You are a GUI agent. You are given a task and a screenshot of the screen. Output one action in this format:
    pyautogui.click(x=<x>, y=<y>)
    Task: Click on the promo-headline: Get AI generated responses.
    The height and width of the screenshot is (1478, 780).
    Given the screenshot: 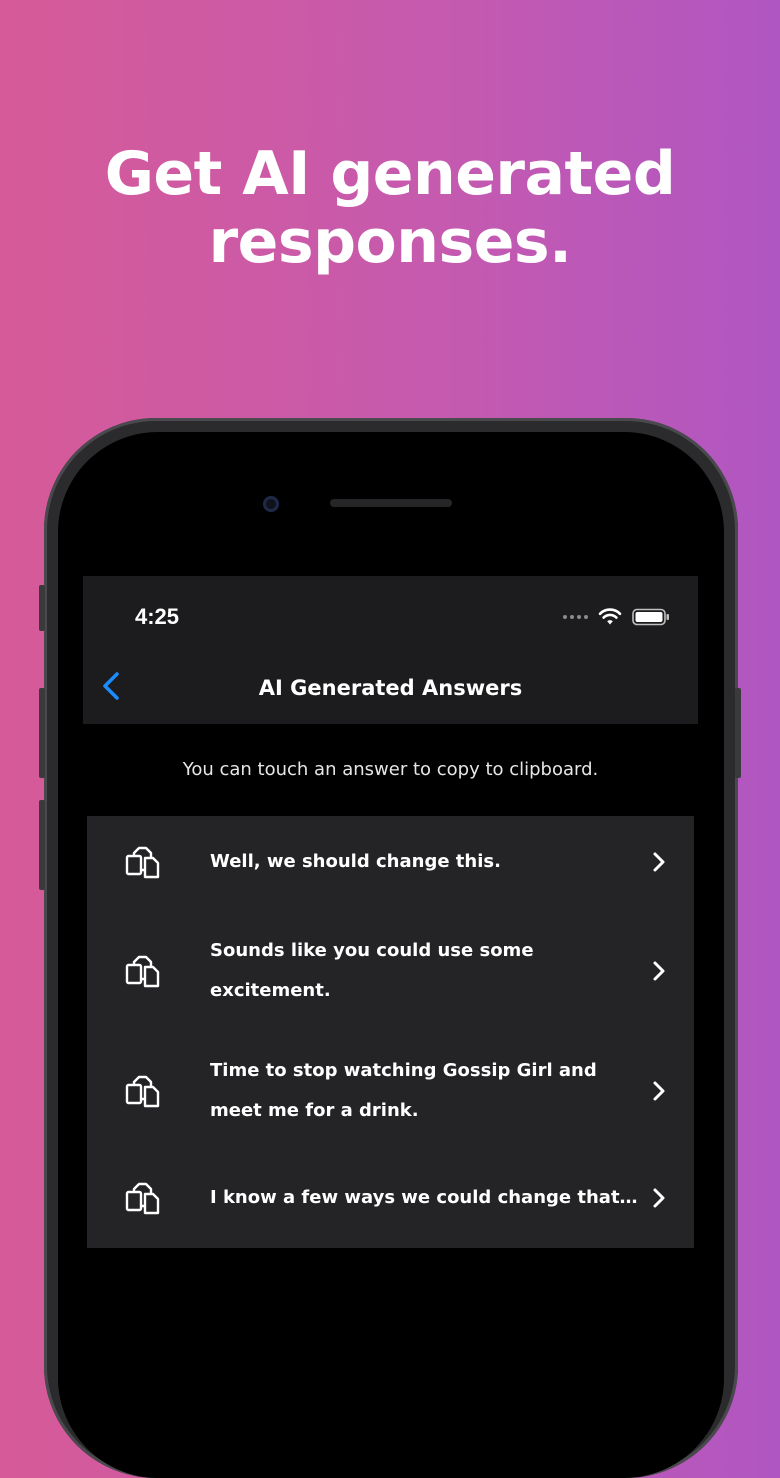 What is the action you would take?
    pyautogui.click(x=390, y=208)
    